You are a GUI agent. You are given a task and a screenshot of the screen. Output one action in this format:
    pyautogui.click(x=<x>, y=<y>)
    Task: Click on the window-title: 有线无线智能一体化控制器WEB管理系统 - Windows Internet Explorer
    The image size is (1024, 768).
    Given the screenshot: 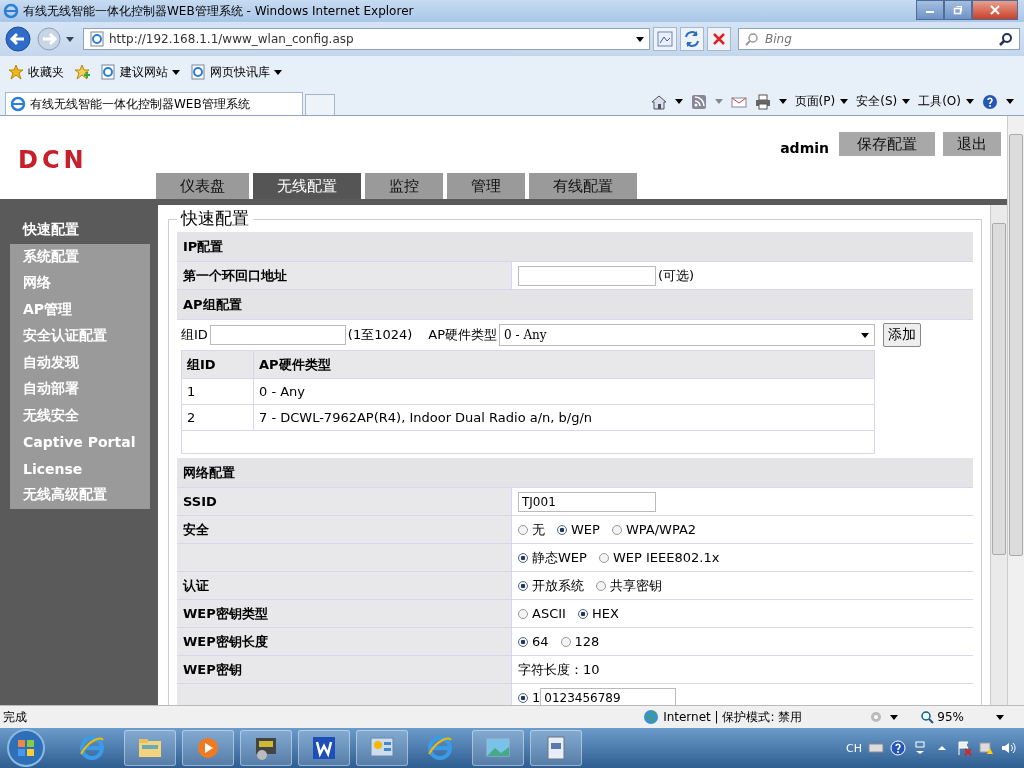 What is the action you would take?
    pyautogui.click(x=218, y=11)
    